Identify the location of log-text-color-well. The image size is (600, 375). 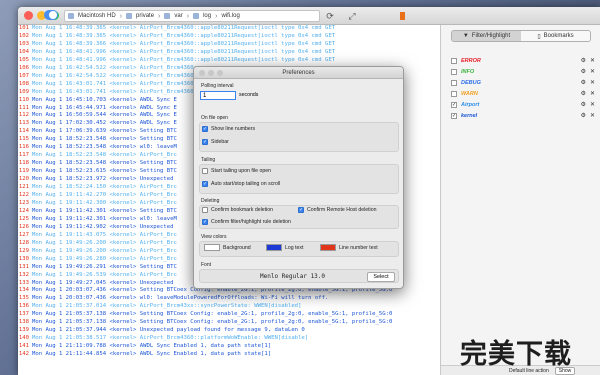
(274, 247).